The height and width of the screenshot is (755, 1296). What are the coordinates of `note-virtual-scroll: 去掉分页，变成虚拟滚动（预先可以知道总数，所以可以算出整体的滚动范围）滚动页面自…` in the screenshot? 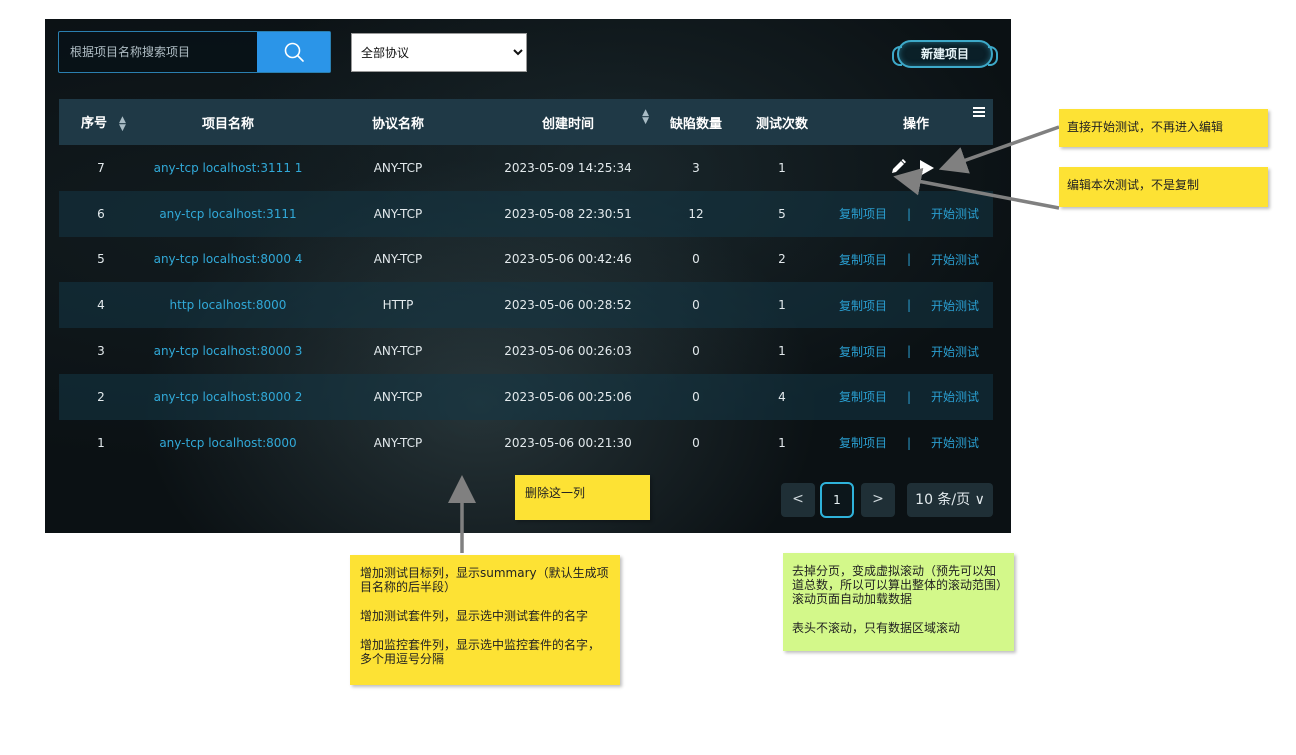 It's located at (898, 602).